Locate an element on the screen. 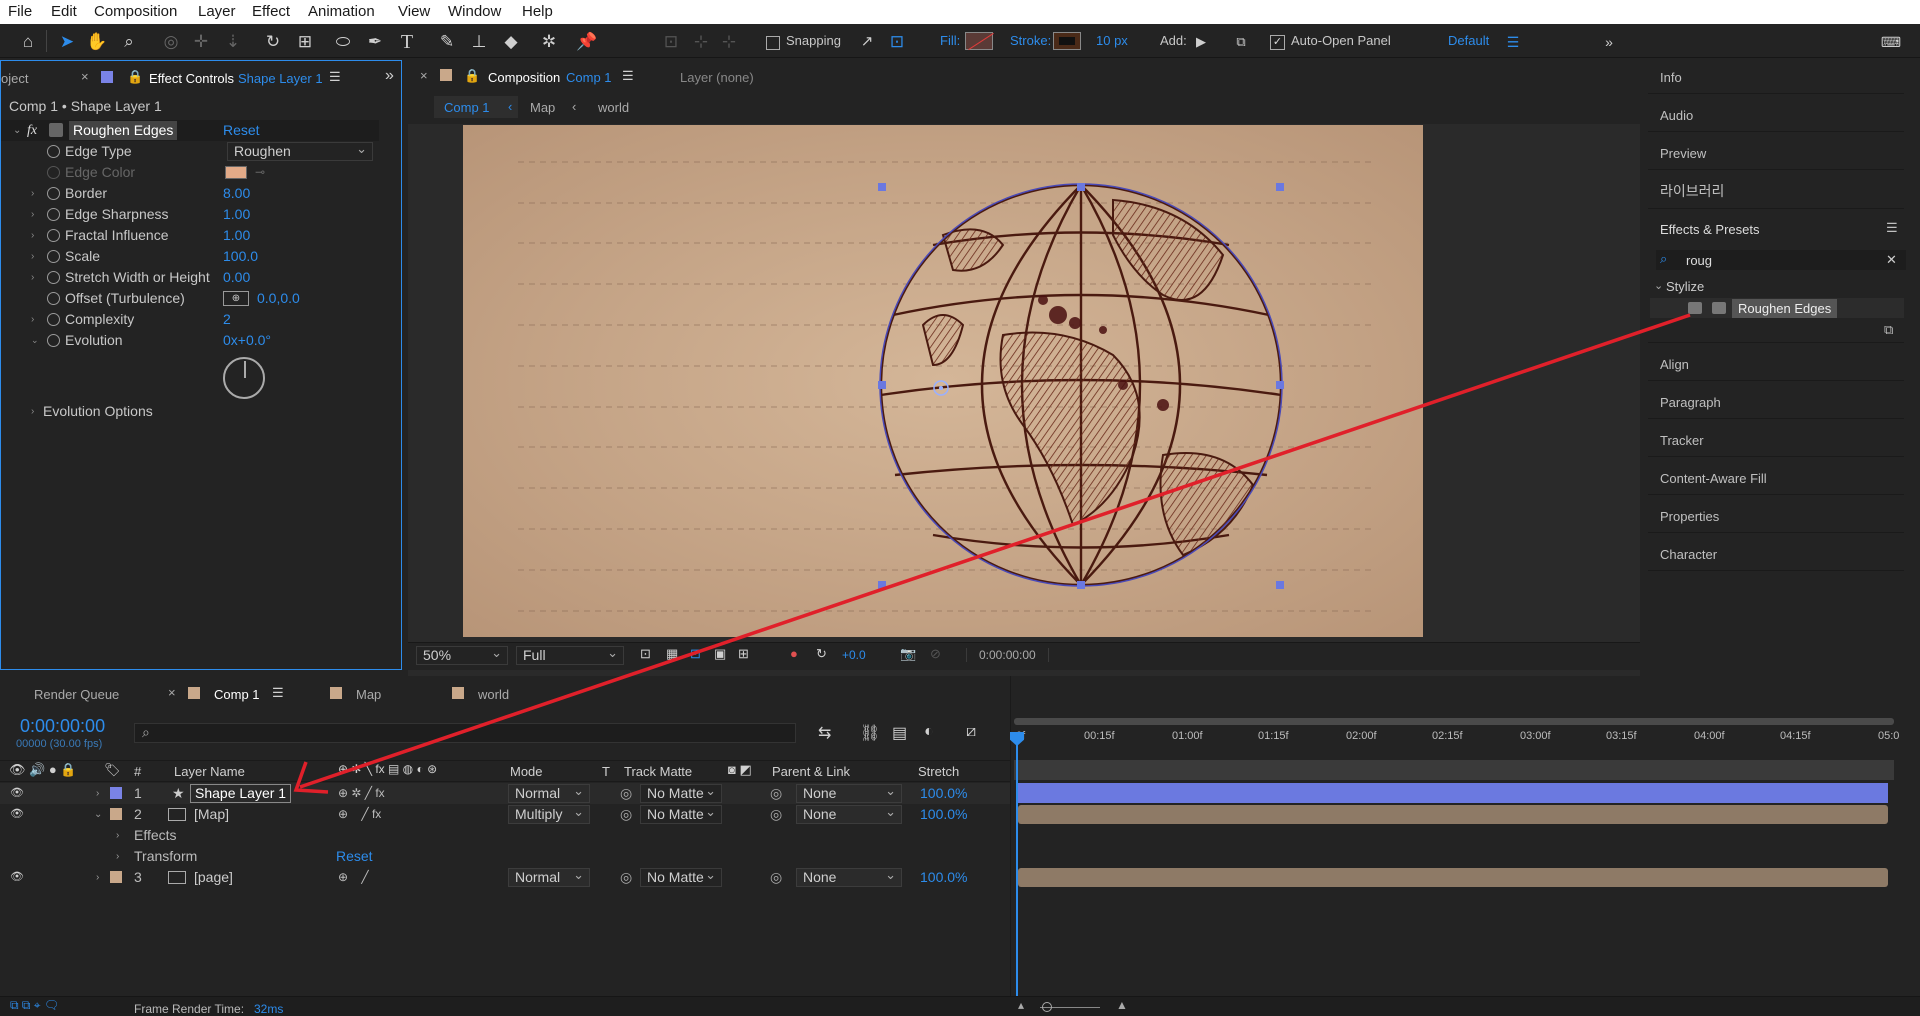  clone-stamp-tool-icon: ⊥ is located at coordinates (479, 42).